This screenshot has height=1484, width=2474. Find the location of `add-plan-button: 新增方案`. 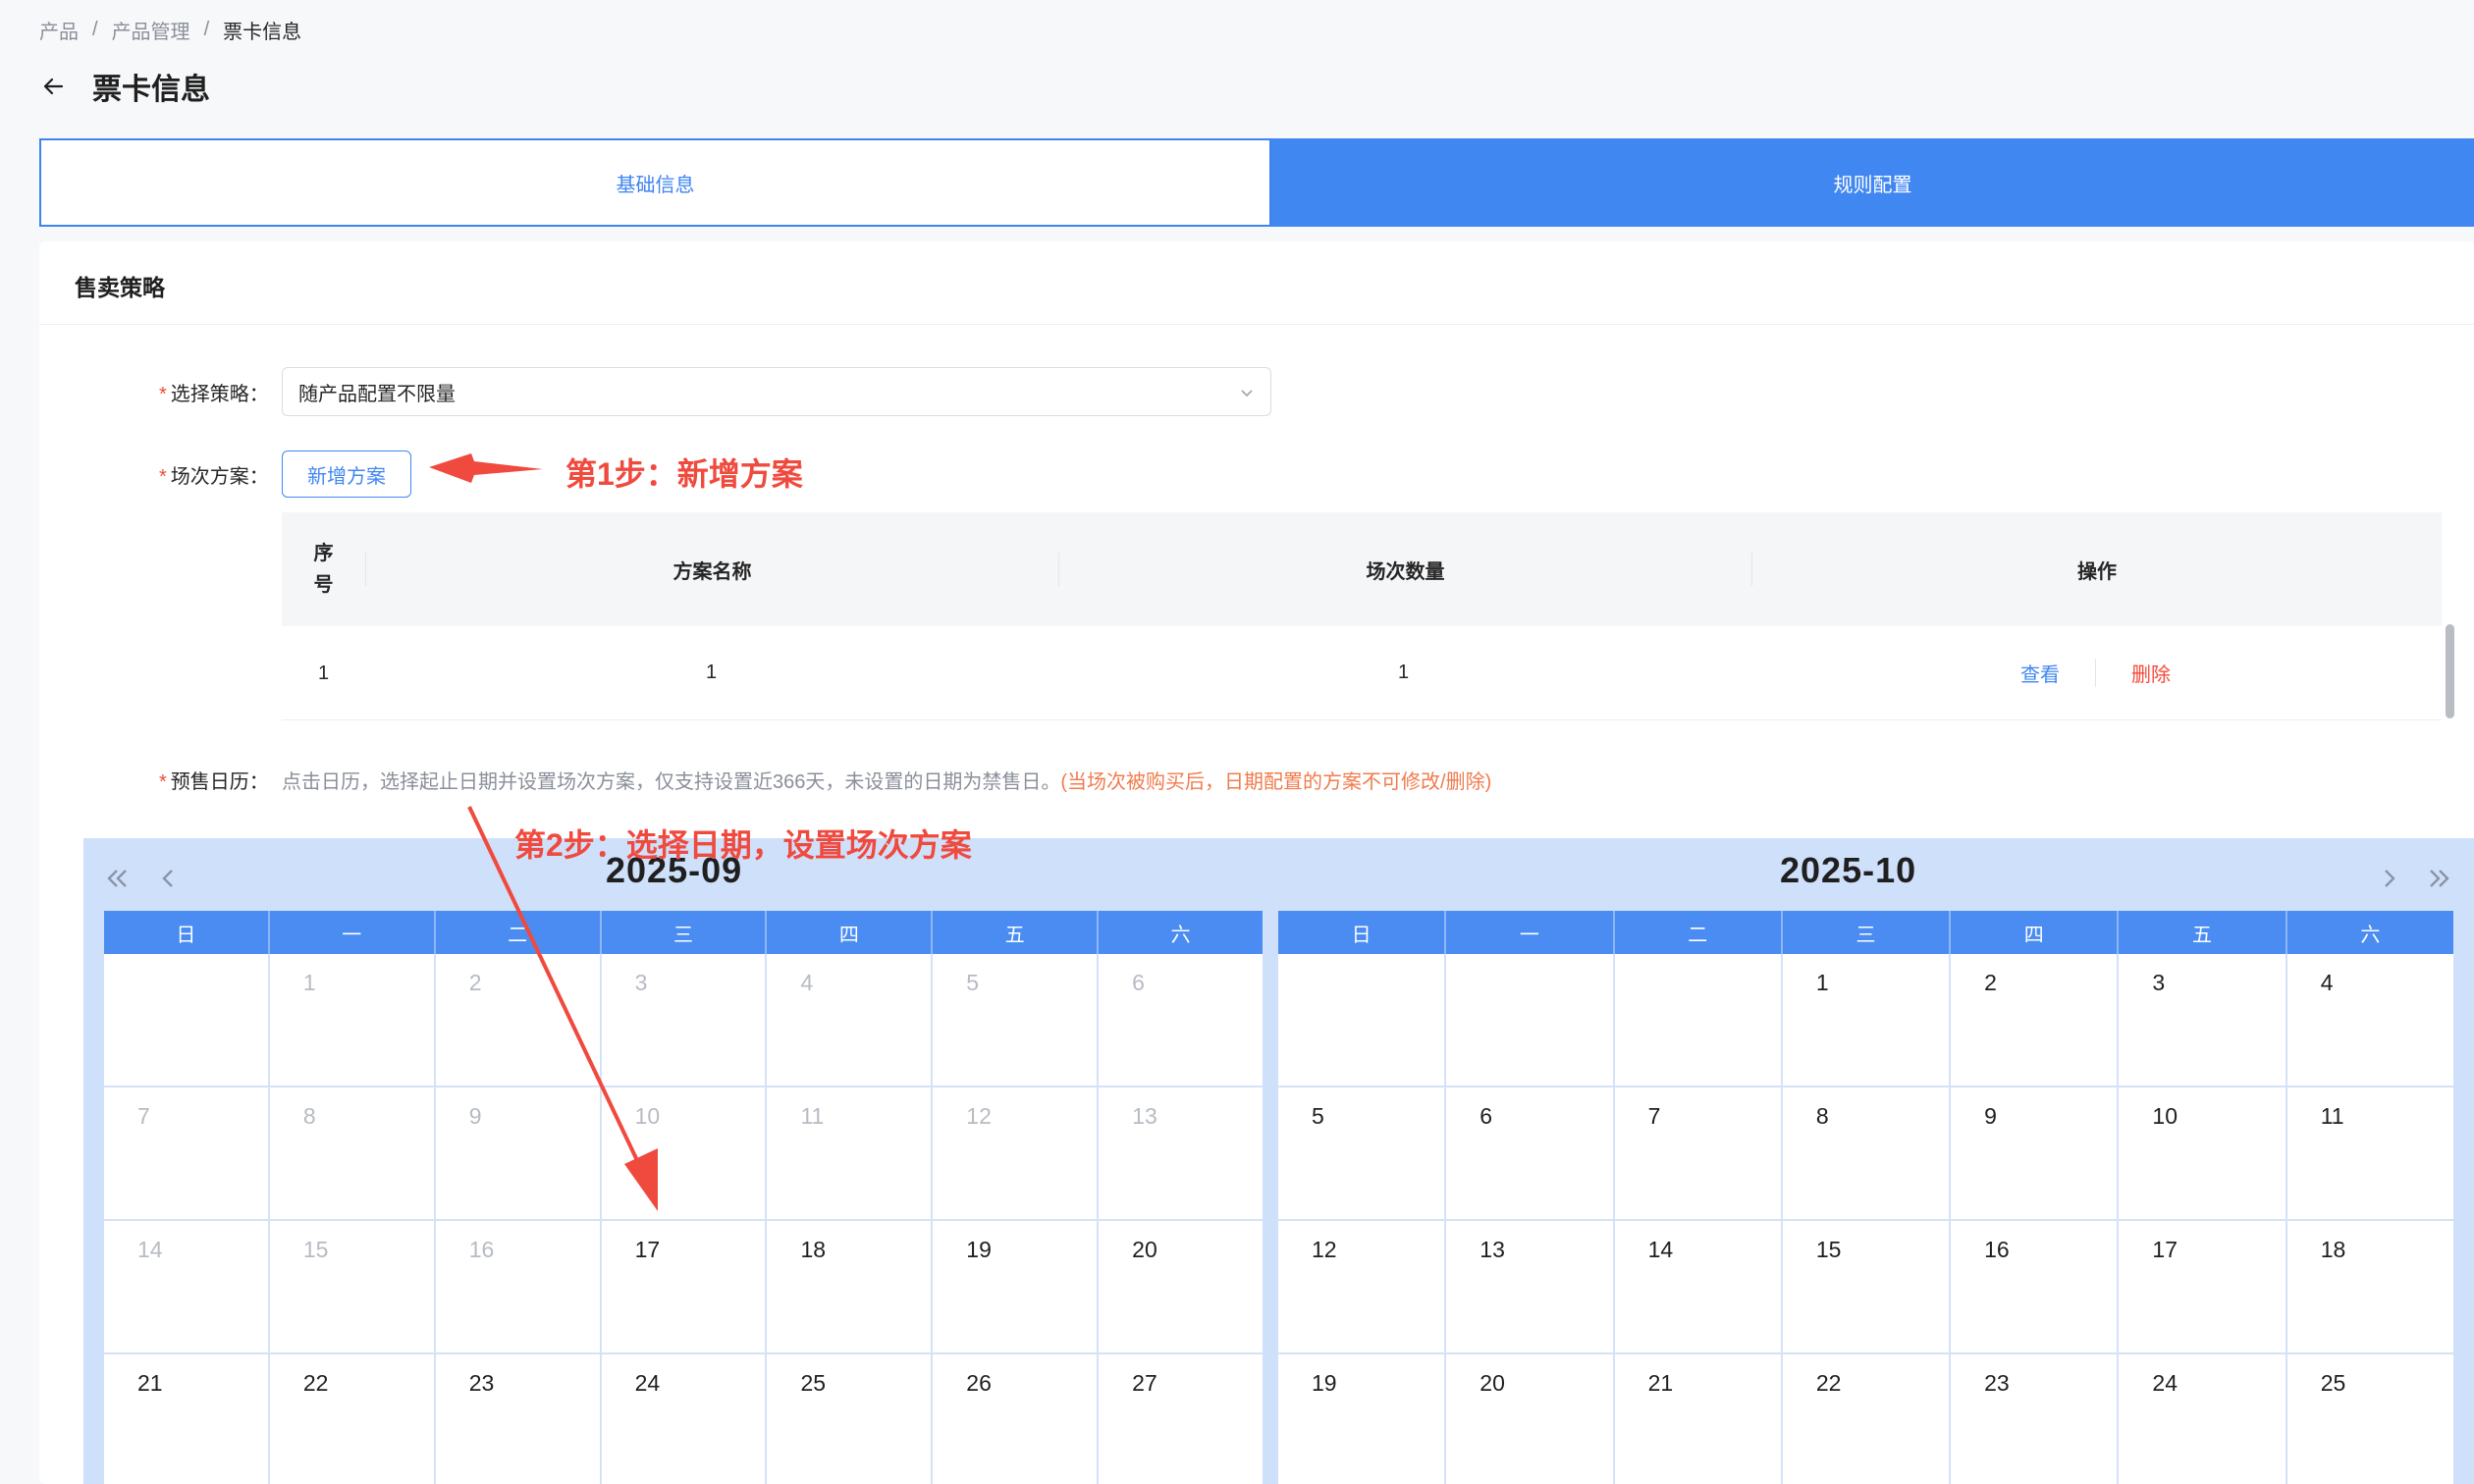

add-plan-button: 新增方案 is located at coordinates (346, 474).